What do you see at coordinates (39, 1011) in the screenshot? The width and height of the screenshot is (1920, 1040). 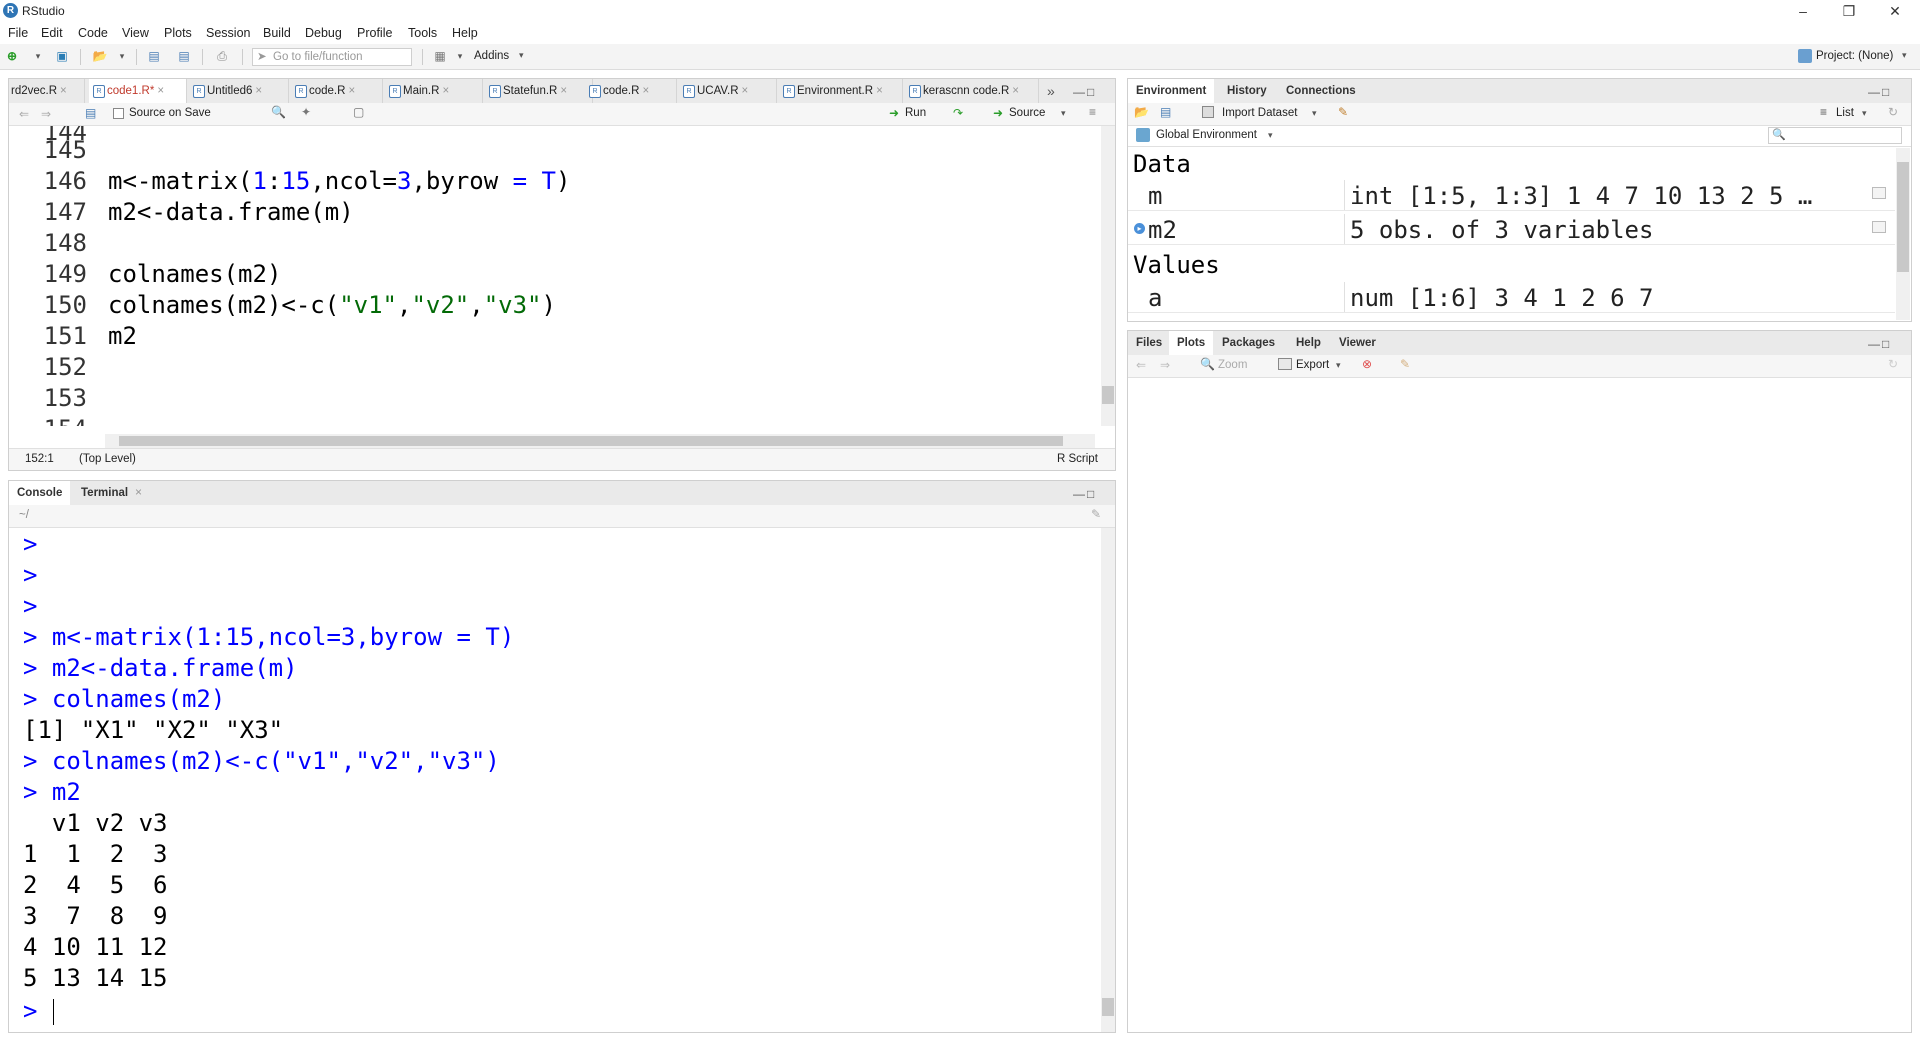 I see `console-input-line: >` at bounding box center [39, 1011].